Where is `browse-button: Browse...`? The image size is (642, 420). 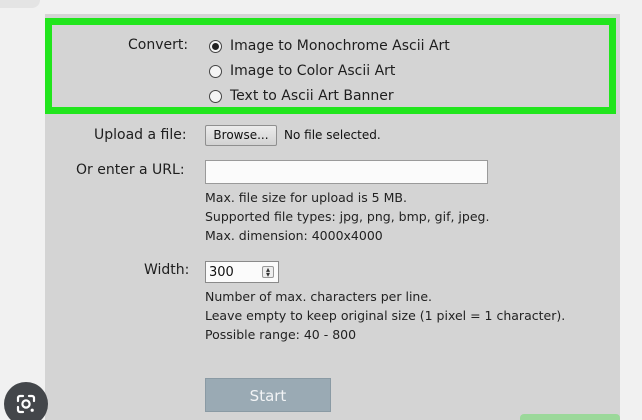 browse-button: Browse... is located at coordinates (241, 135).